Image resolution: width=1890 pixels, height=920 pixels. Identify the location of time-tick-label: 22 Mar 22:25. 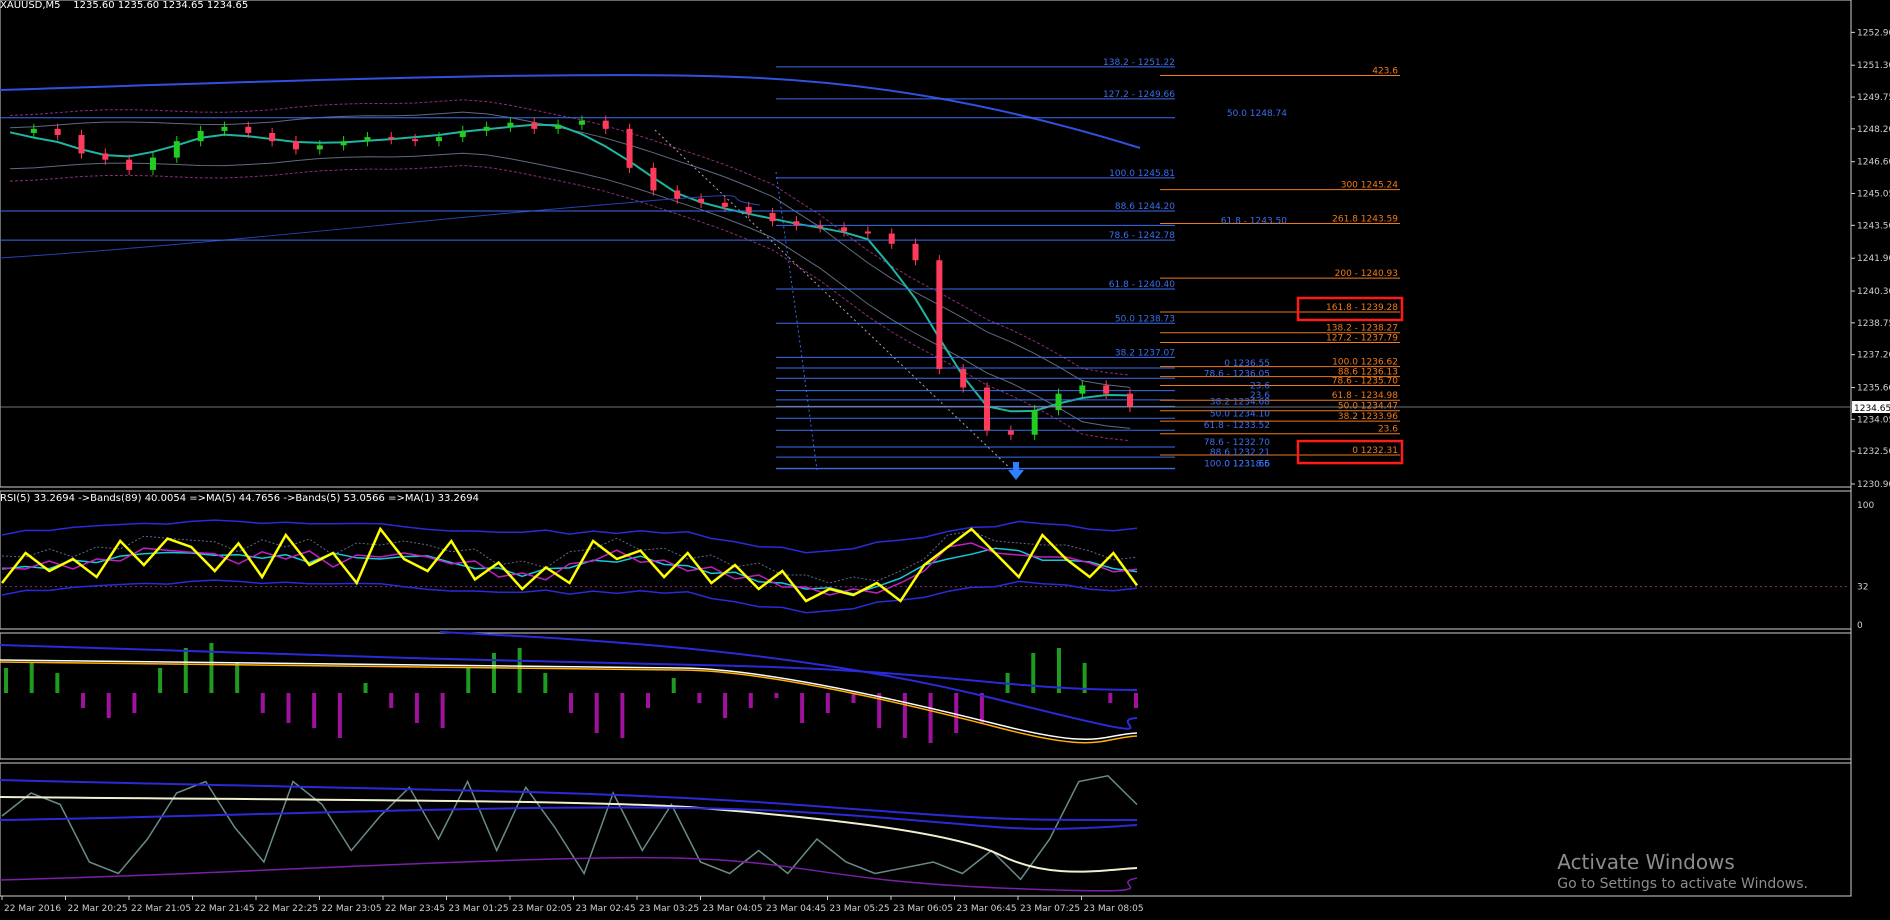
(288, 909).